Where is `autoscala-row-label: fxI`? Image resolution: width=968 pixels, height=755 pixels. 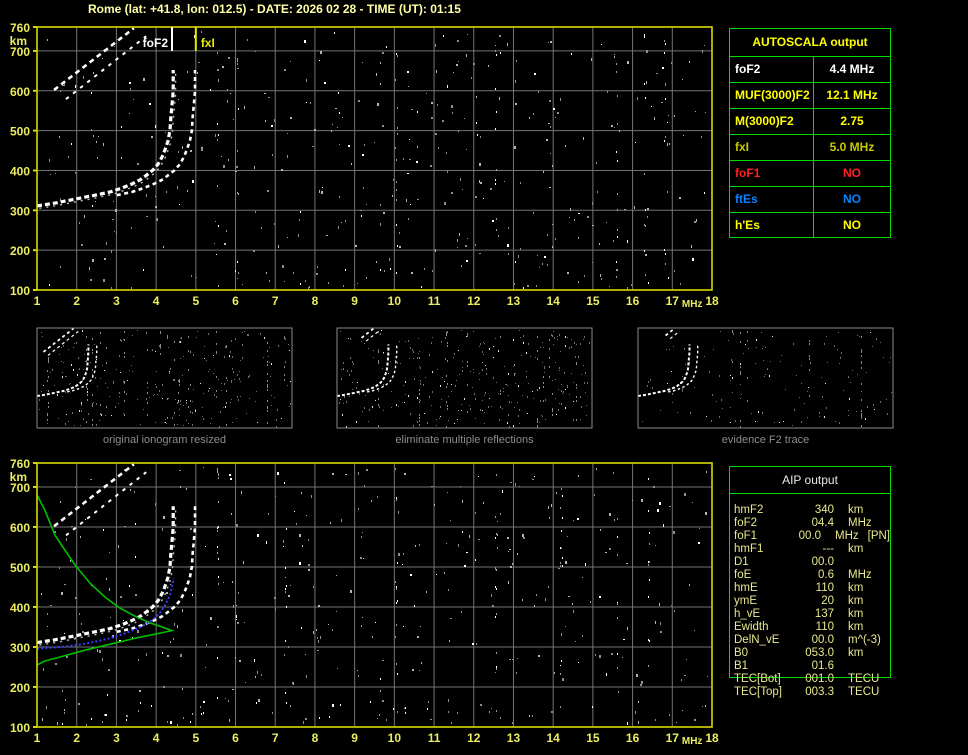
autoscala-row-label: fxI is located at coordinates (772, 147).